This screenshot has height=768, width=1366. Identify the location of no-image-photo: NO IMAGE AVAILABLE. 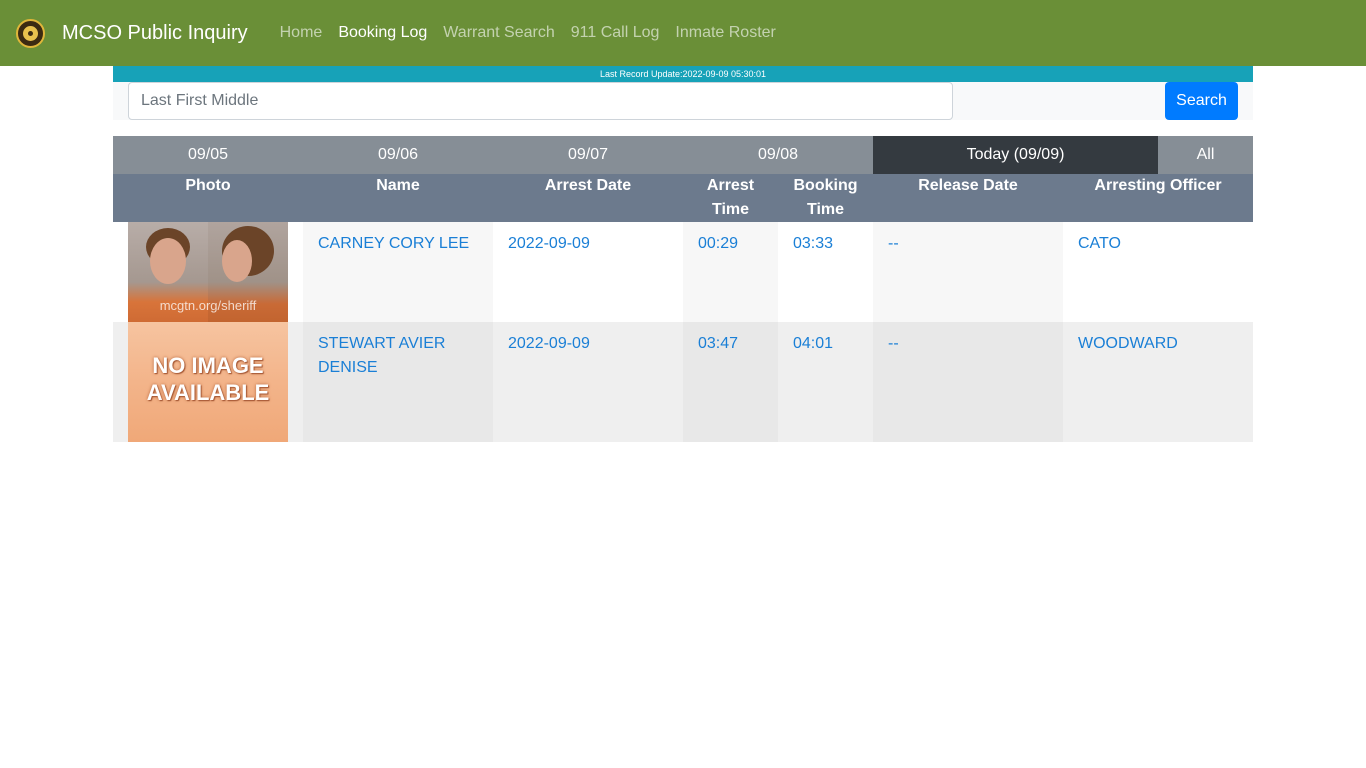
(208, 382).